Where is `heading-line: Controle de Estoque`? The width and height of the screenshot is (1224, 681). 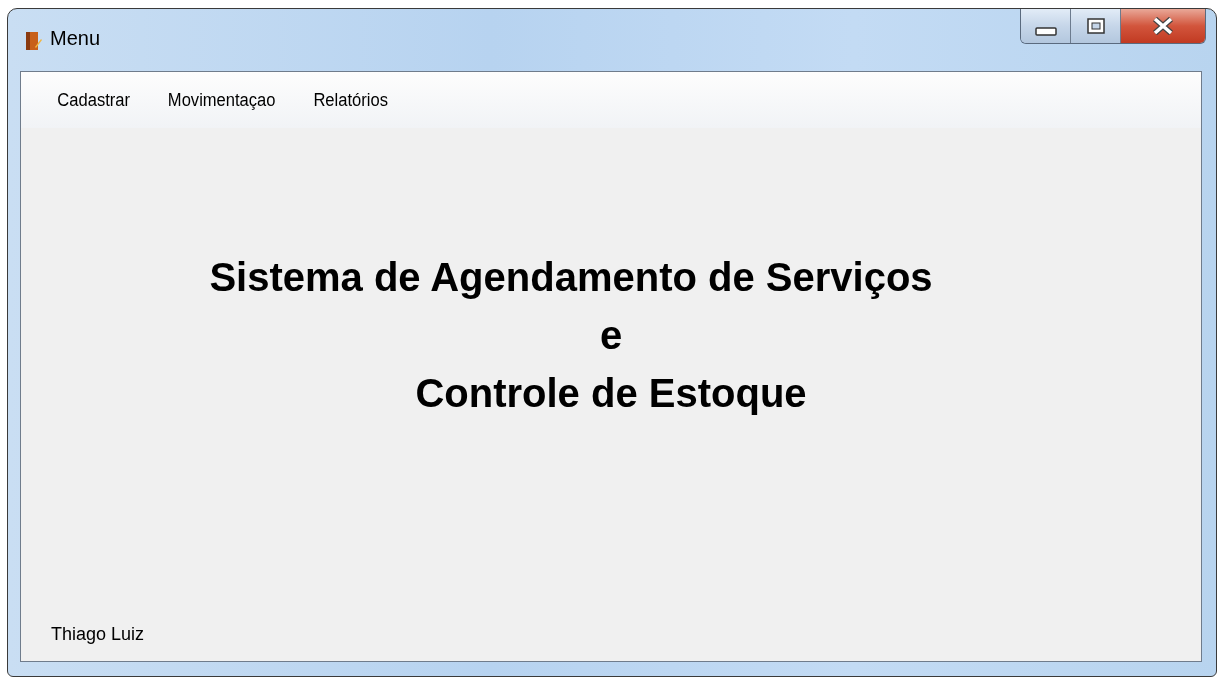
heading-line: Controle de Estoque is located at coordinates (611, 393).